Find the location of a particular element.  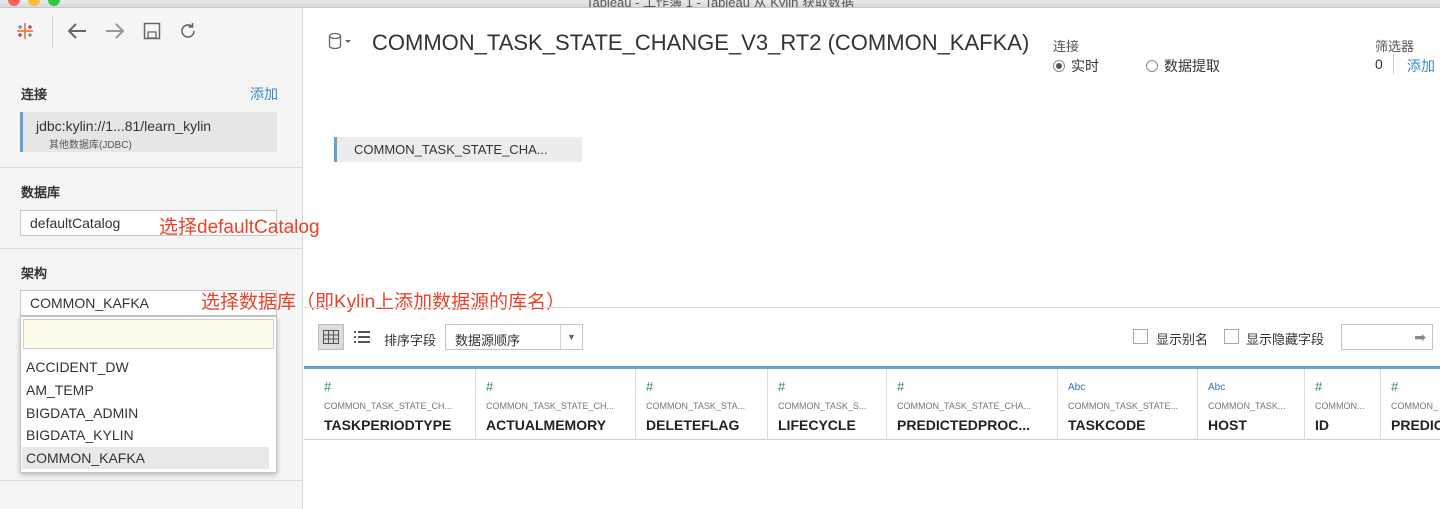

save-icon is located at coordinates (152, 31).